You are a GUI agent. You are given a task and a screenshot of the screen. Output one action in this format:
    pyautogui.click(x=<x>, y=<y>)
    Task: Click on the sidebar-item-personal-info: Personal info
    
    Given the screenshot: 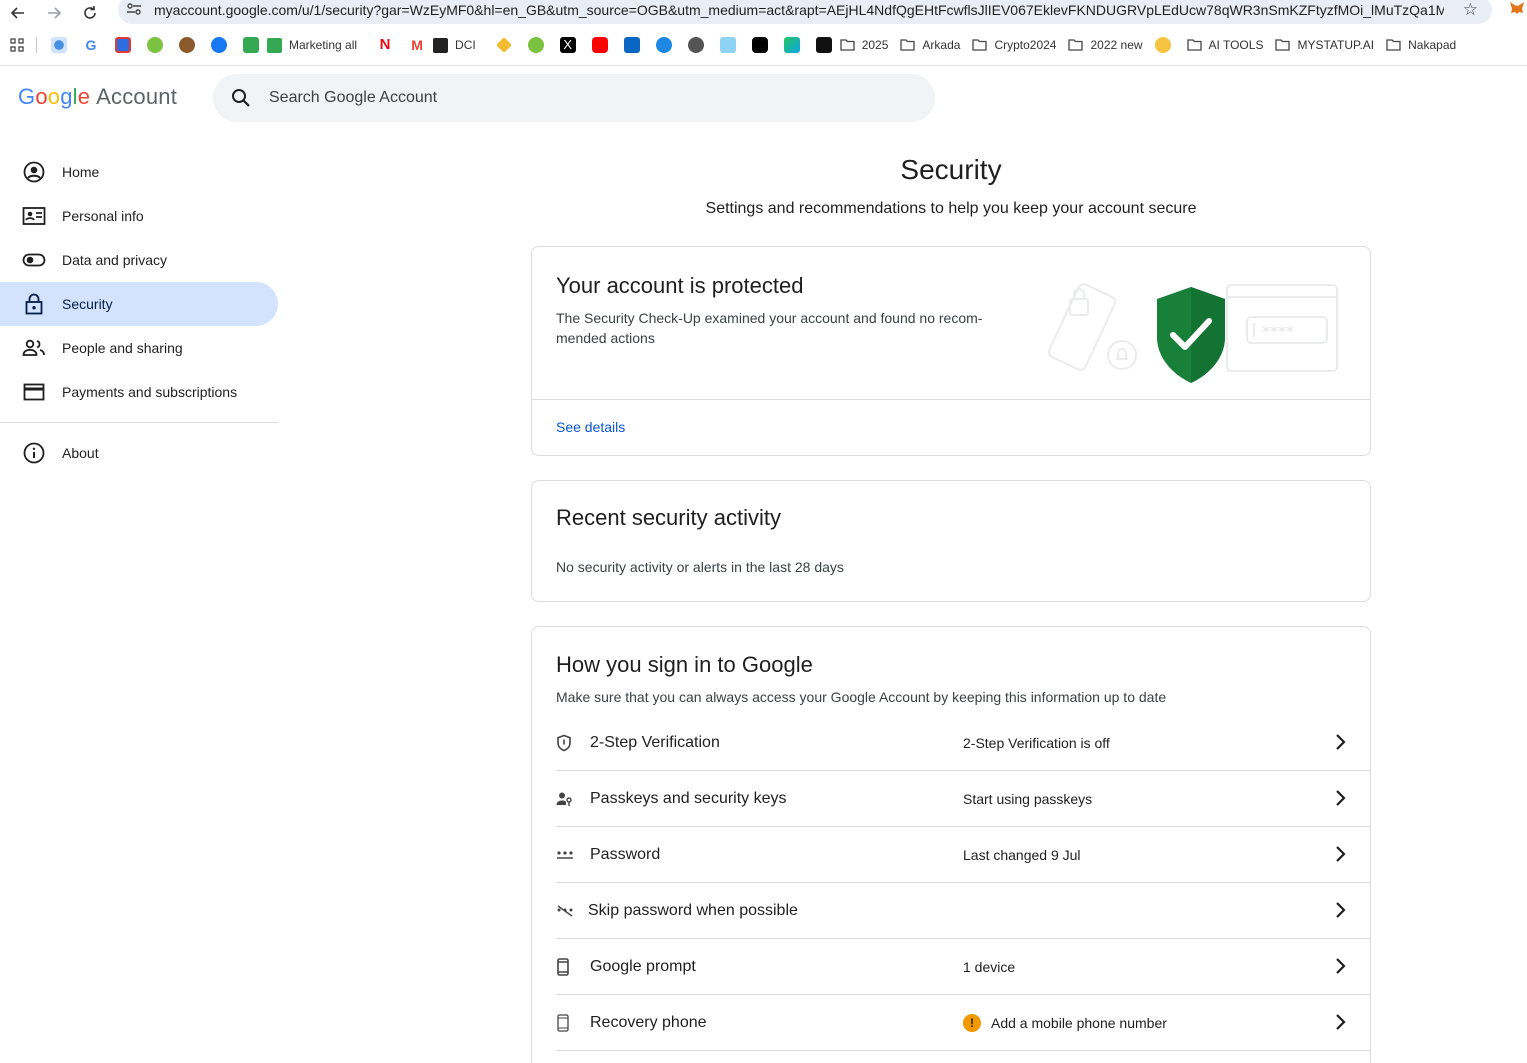 What is the action you would take?
    pyautogui.click(x=139, y=216)
    